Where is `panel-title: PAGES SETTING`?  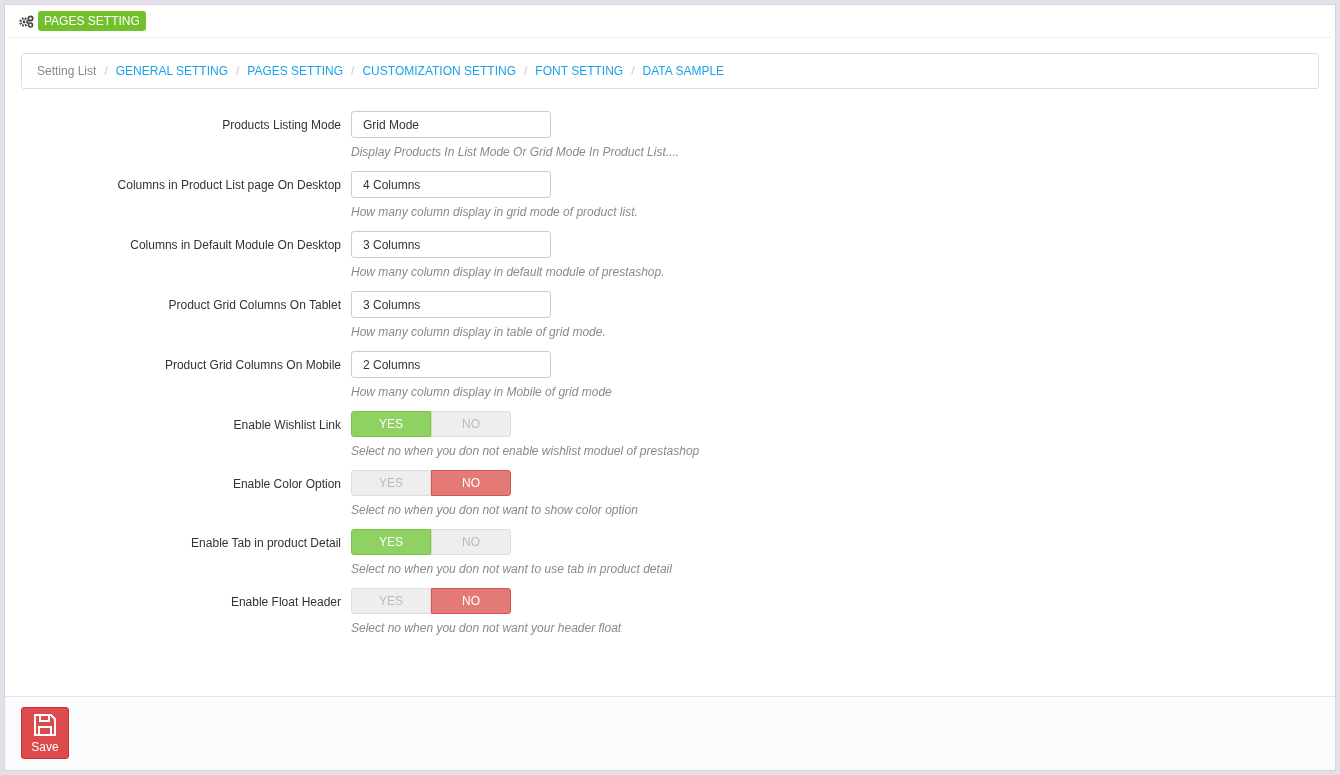 panel-title: PAGES SETTING is located at coordinates (92, 21).